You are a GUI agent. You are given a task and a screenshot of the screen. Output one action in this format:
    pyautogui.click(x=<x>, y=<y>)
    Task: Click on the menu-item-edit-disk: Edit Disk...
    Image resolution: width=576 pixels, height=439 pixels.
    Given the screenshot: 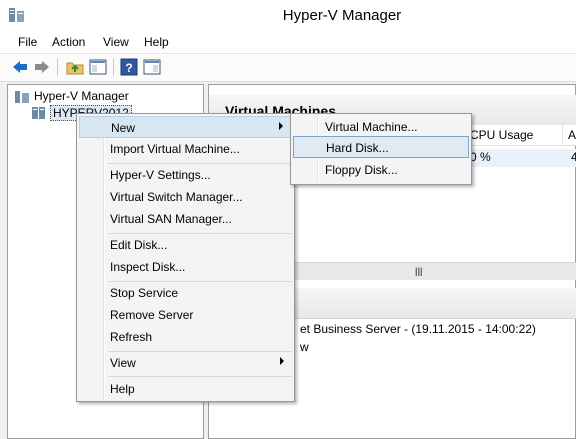 What is the action you would take?
    pyautogui.click(x=185, y=245)
    